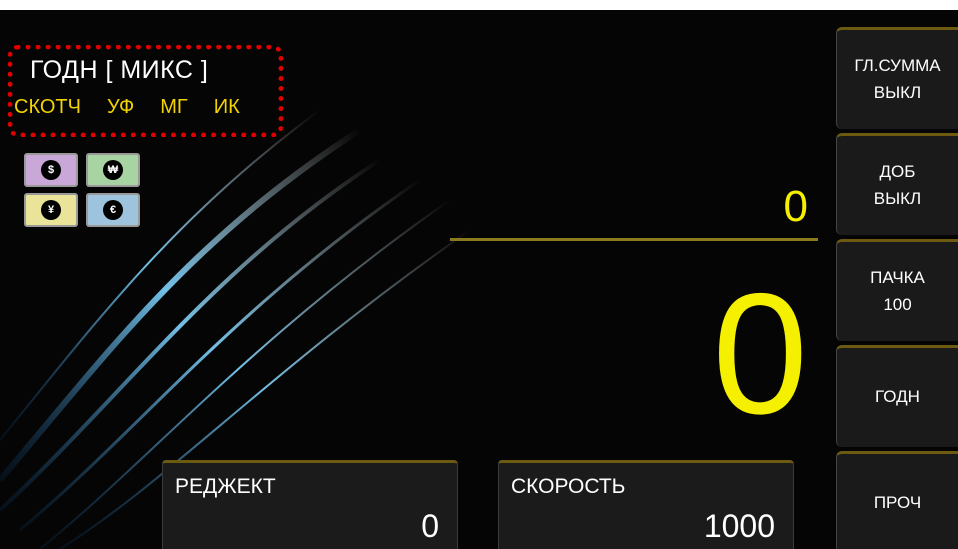  I want to click on flag-ir: ИК, so click(226, 107).